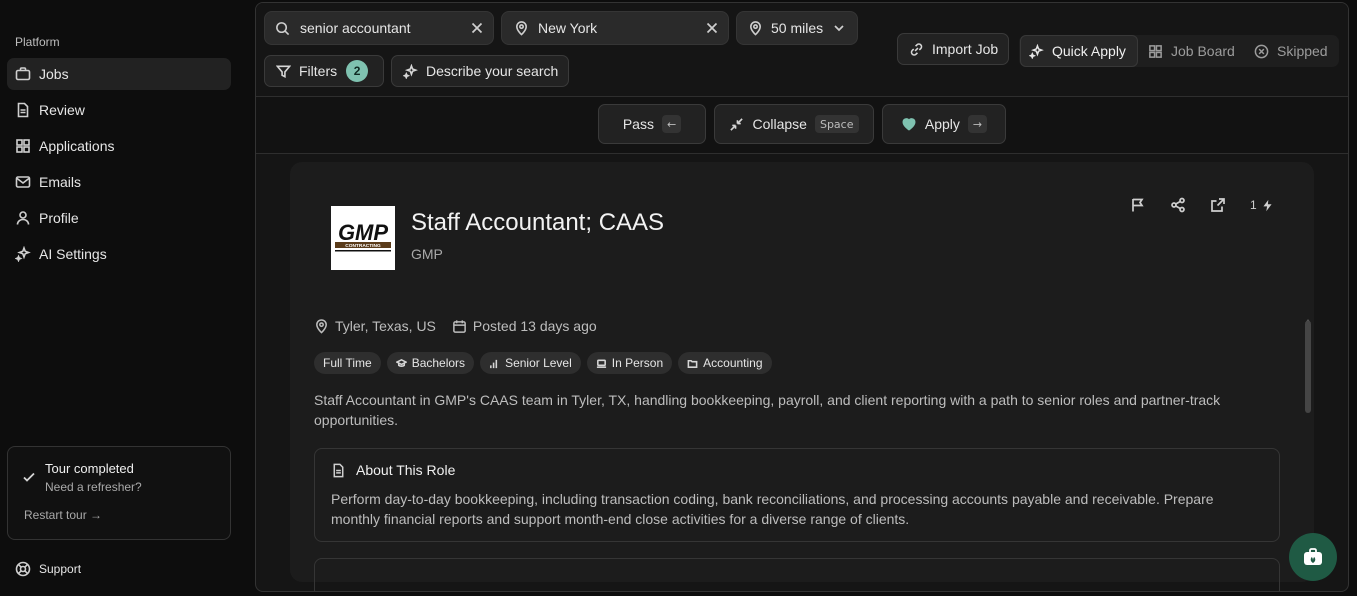 This screenshot has width=1357, height=596. Describe the element at coordinates (1267, 205) in the screenshot. I see `lightning-icon` at that location.